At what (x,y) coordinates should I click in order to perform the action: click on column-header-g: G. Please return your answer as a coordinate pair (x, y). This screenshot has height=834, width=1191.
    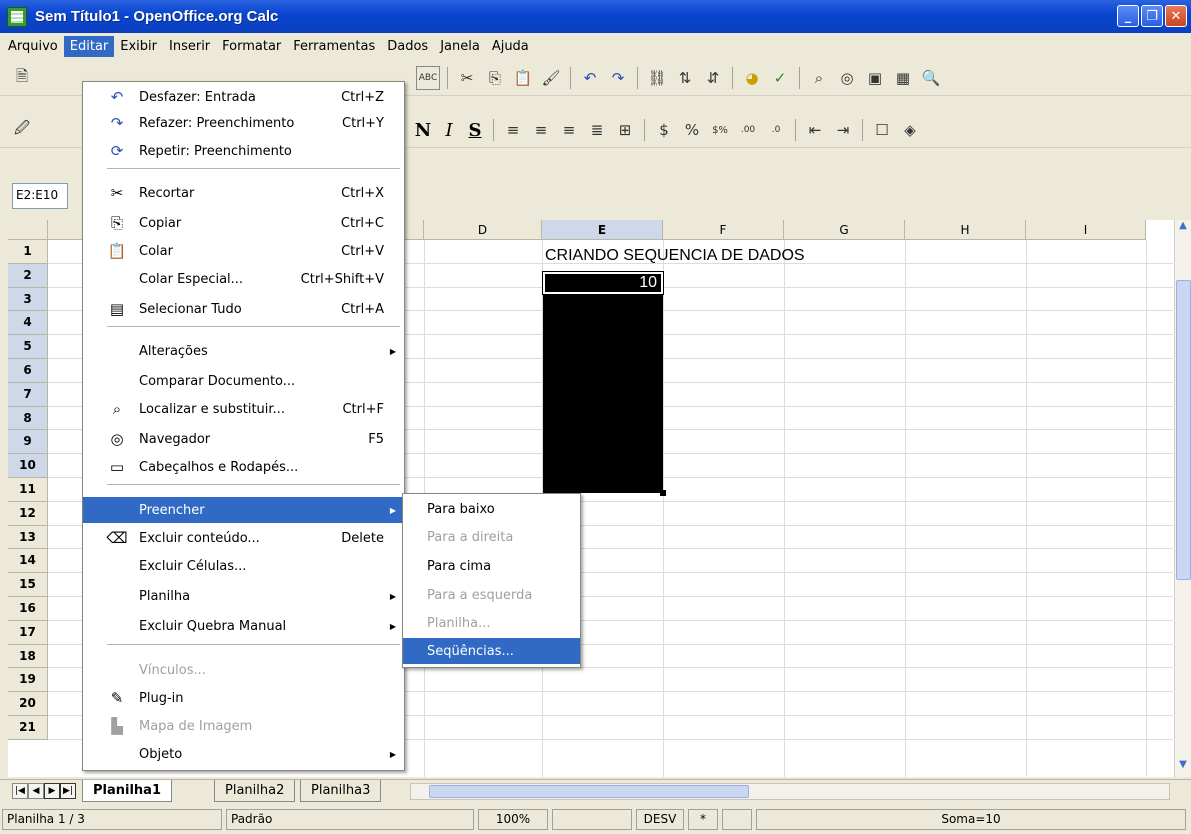
    Looking at the image, I should click on (844, 230).